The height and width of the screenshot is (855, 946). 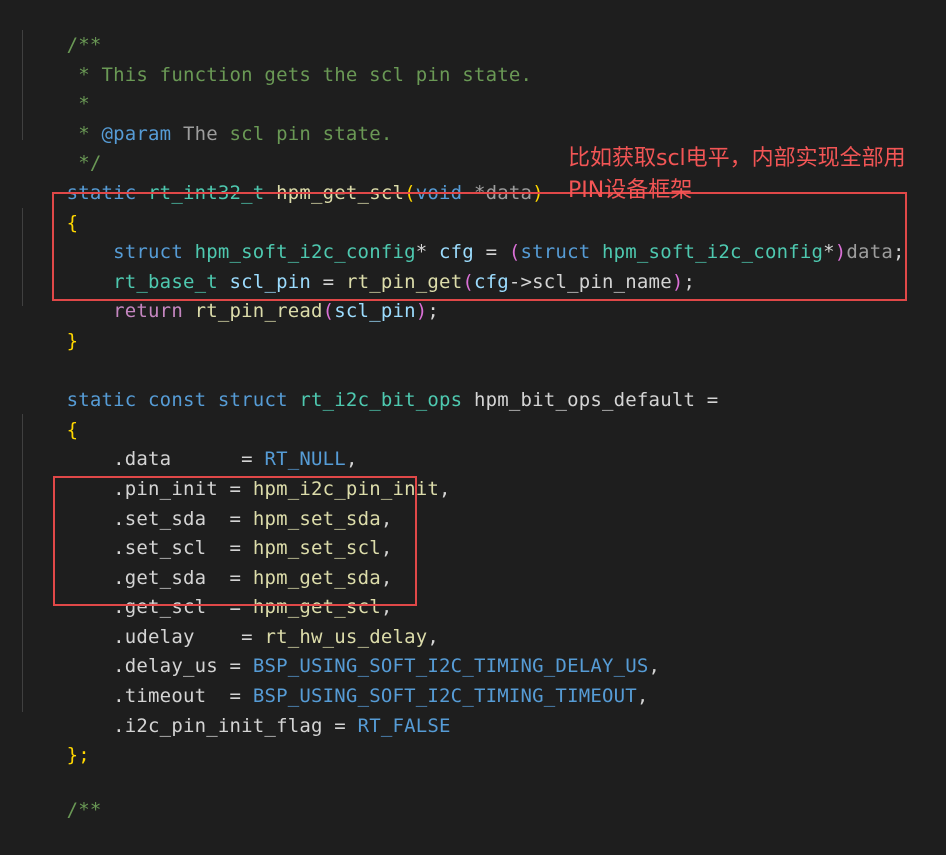 What do you see at coordinates (235, 459) in the screenshot?
I see `code-line: .data = RT_NULL,` at bounding box center [235, 459].